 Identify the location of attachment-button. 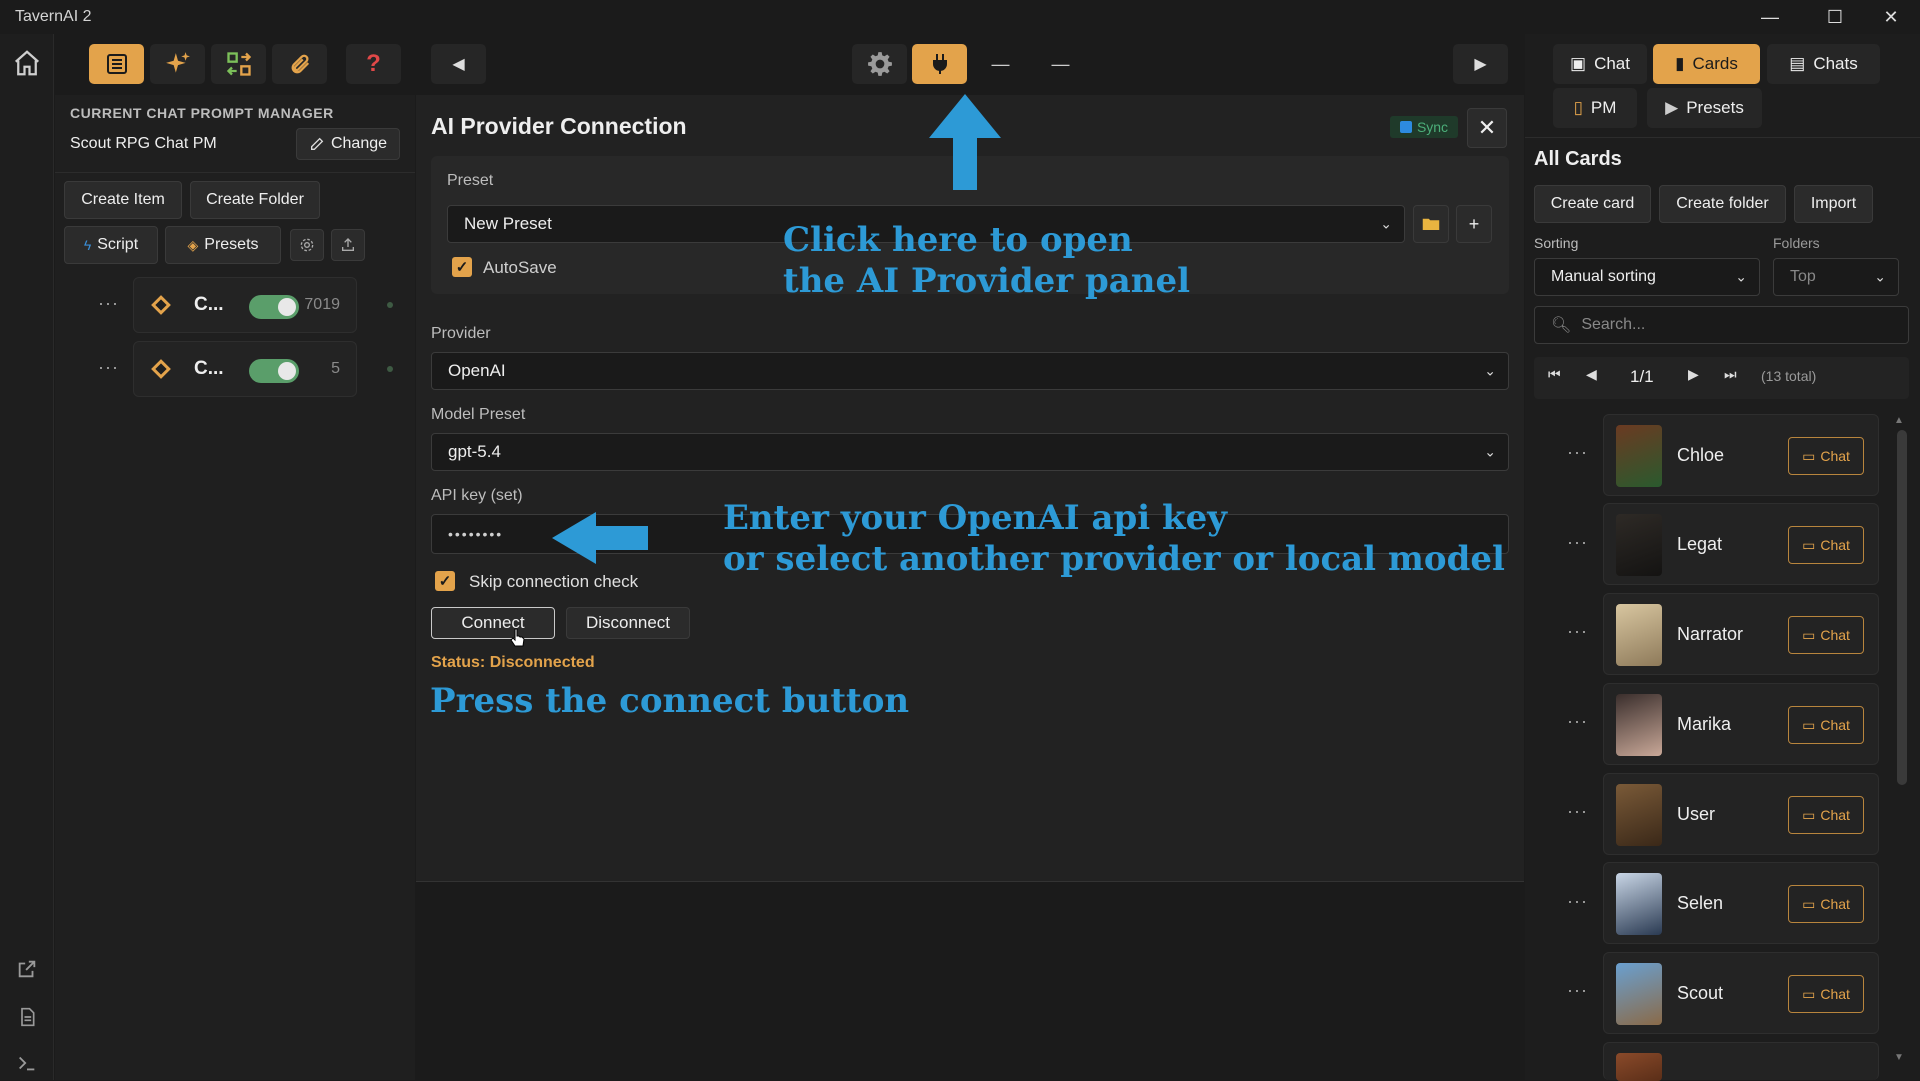
(299, 64).